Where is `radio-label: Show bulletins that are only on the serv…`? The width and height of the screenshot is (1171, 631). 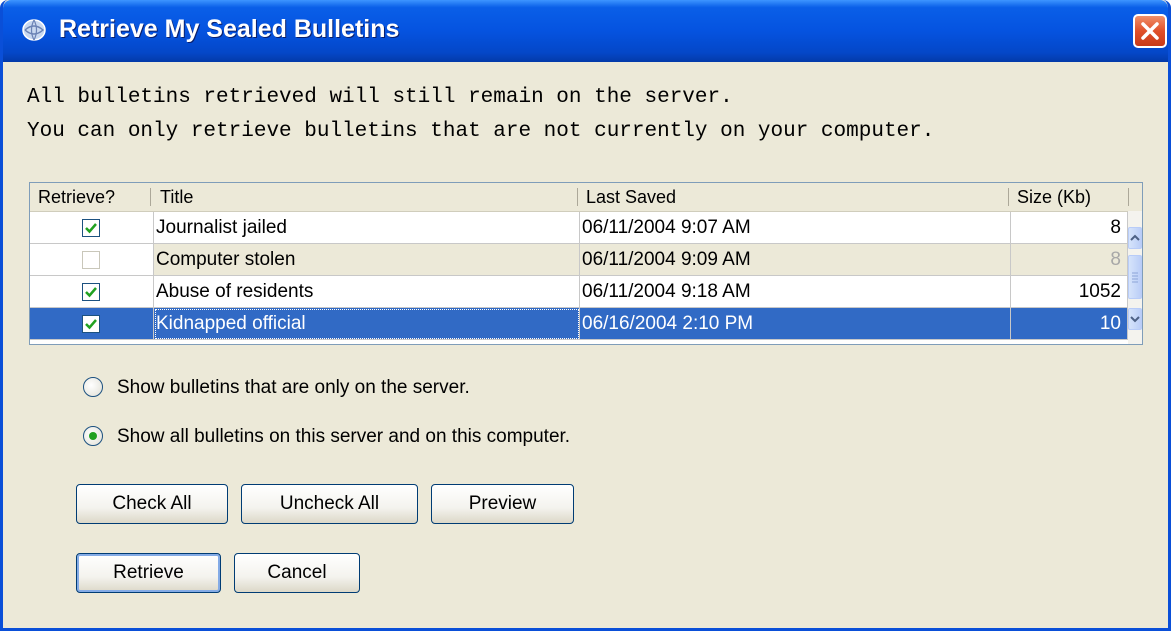 radio-label: Show bulletins that are only on the serv… is located at coordinates (293, 388).